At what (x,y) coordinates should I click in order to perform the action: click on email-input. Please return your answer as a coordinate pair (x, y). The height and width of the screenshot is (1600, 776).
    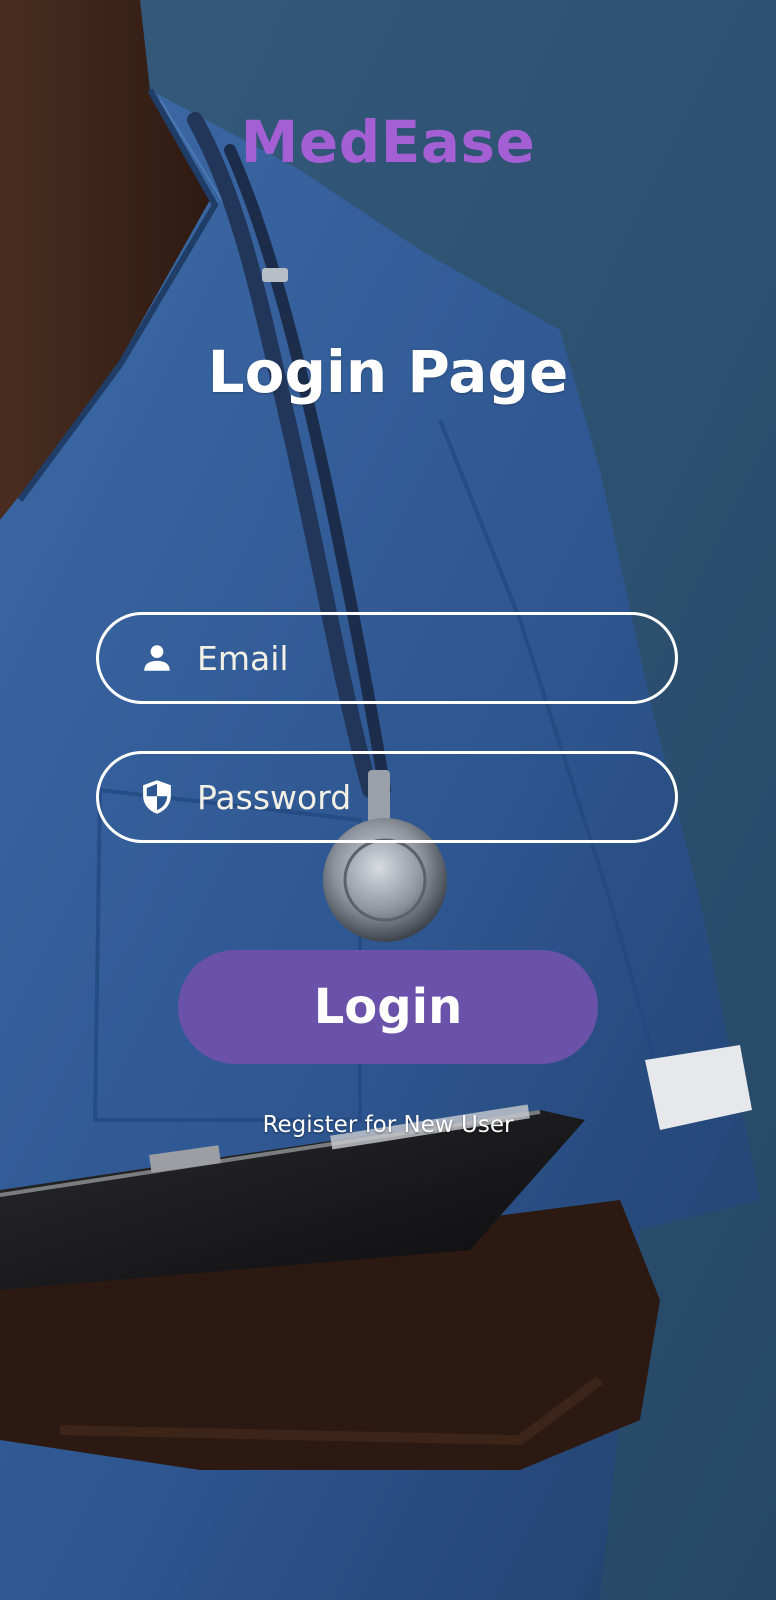
    Looking at the image, I should click on (436, 658).